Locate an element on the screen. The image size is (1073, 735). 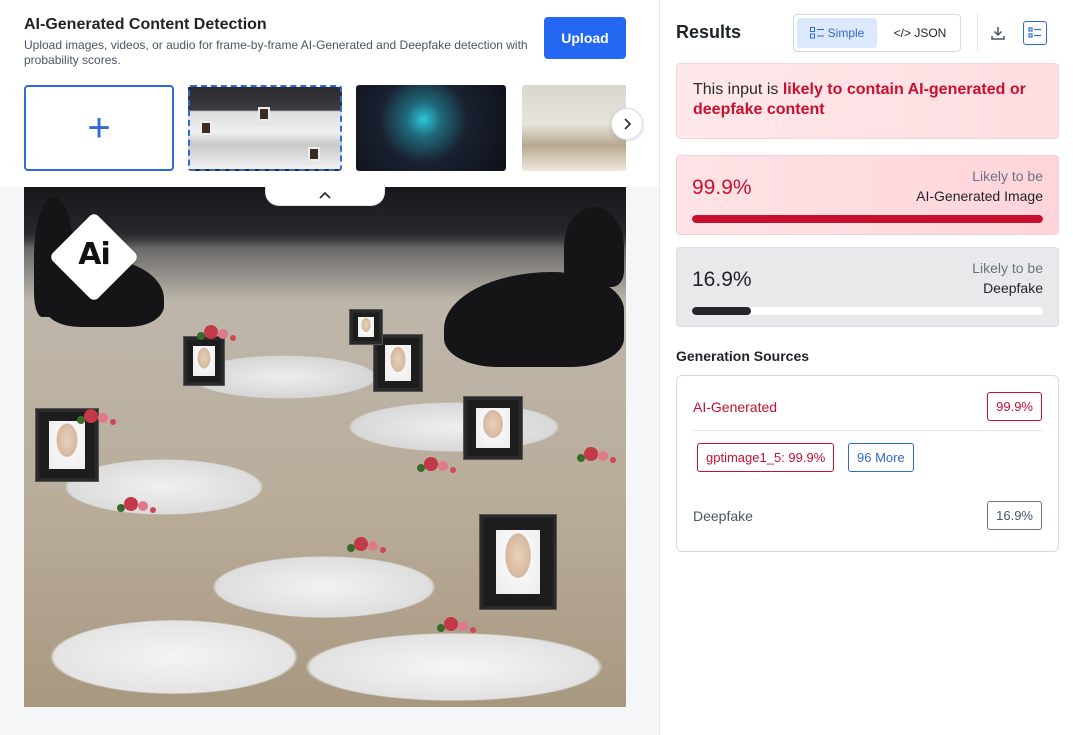
ai-generated-source-label: AI-Generated is located at coordinates (735, 407).